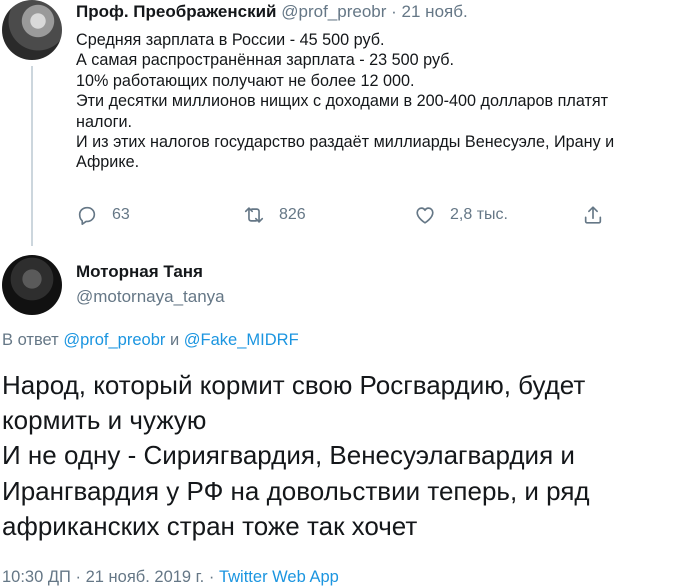 The height and width of the screenshot is (588, 692). Describe the element at coordinates (333, 11) in the screenshot. I see `author-handle: @prof_preobr` at that location.